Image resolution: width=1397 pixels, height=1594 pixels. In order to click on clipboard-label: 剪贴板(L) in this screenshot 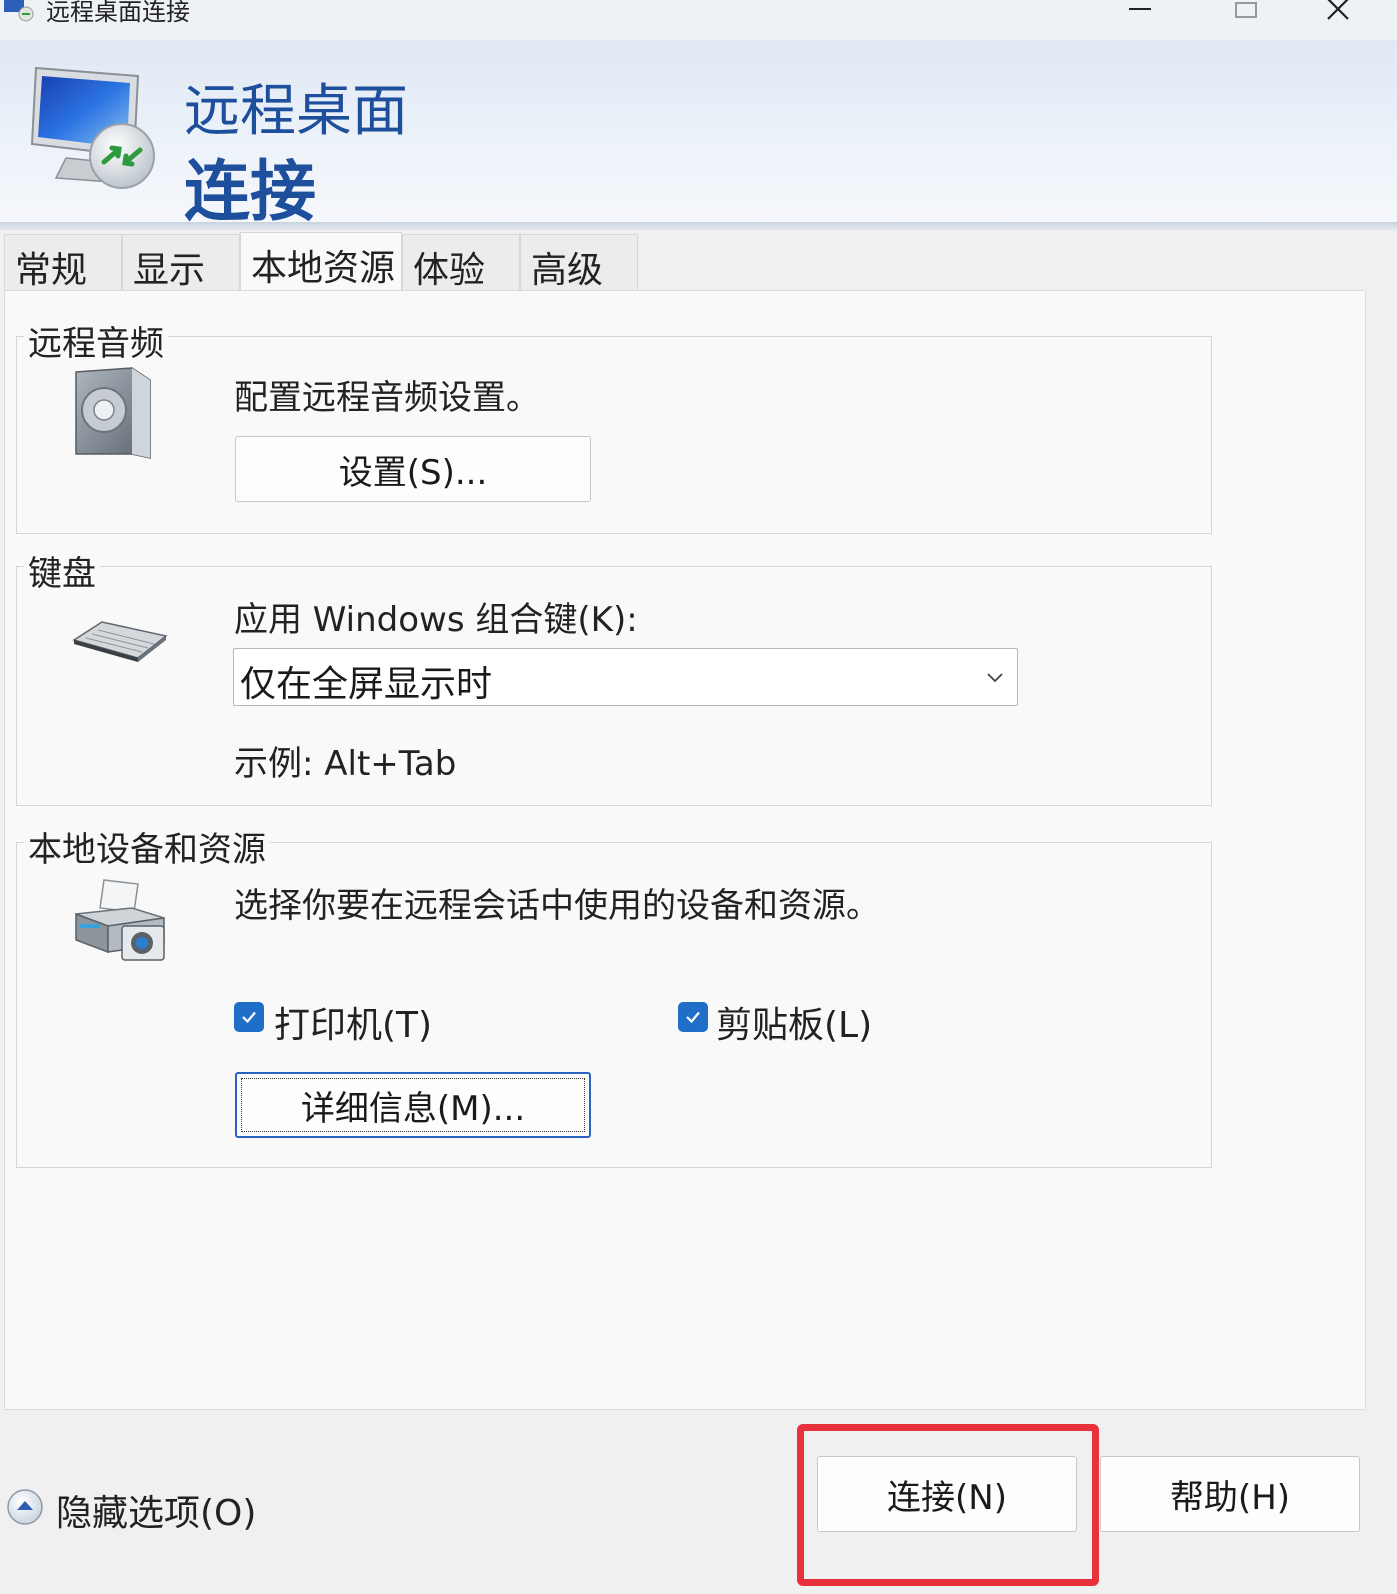, I will do `click(794, 1022)`.